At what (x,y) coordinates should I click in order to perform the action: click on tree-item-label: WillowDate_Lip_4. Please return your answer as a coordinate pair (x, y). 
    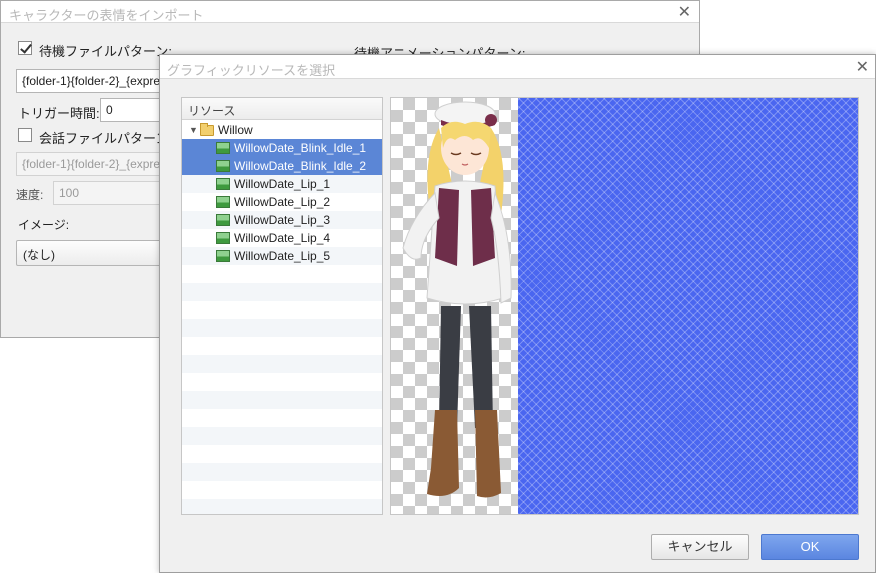
    Looking at the image, I should click on (282, 238).